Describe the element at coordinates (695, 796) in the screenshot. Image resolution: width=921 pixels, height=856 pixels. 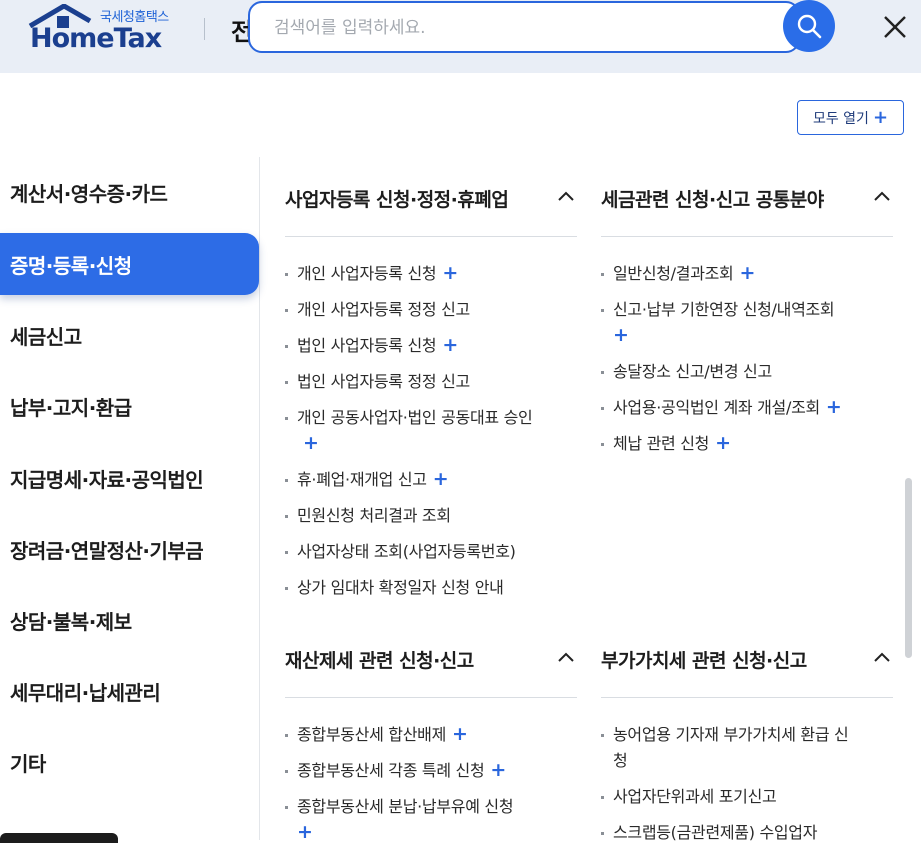
I see `list-item-label: 사업자단위과세 포기신고` at that location.